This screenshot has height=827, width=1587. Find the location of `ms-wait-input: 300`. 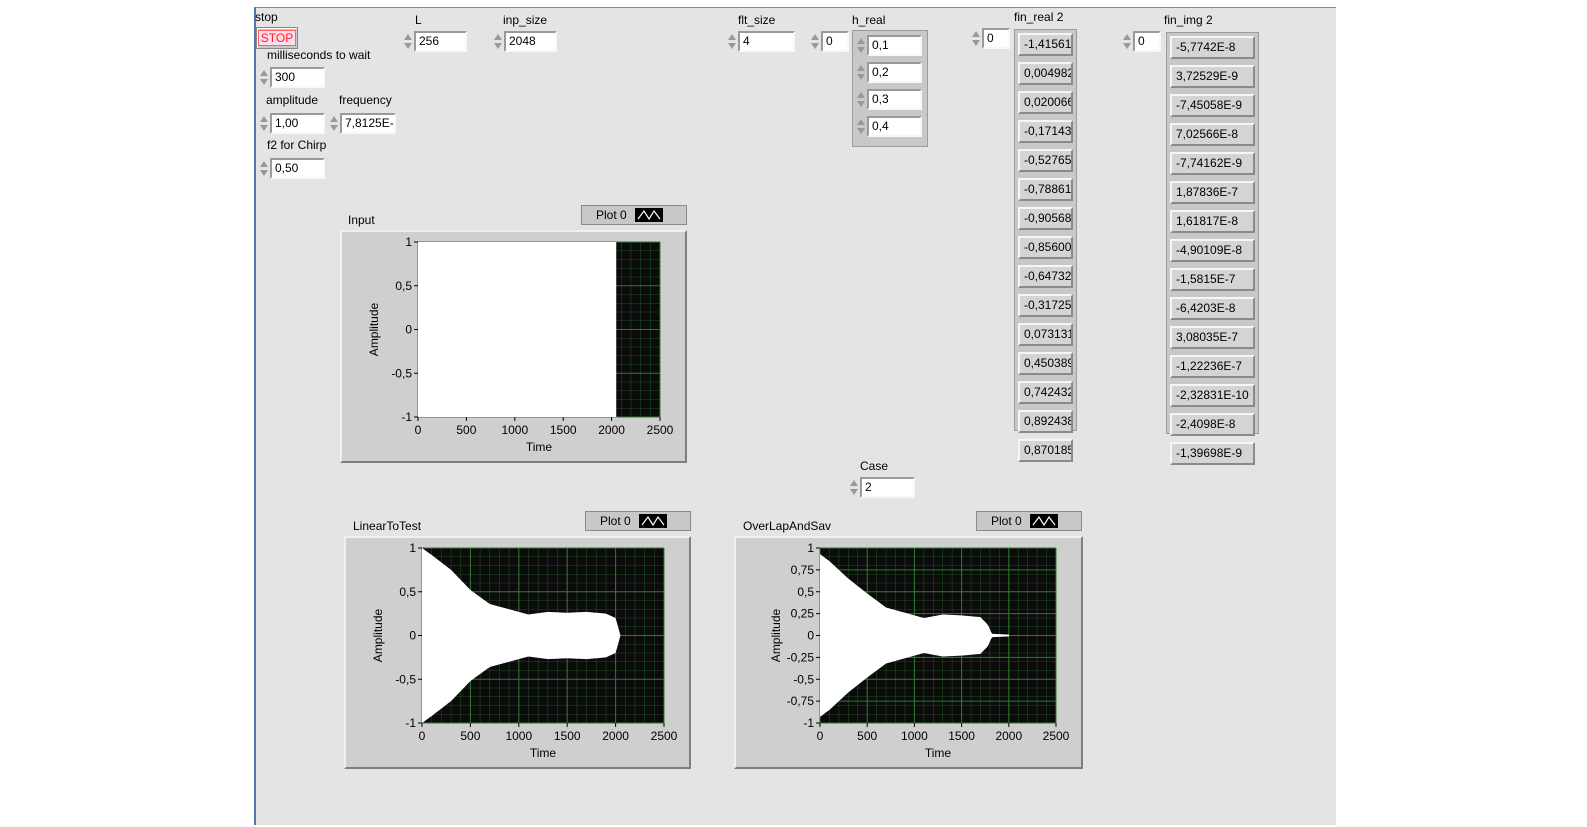

ms-wait-input: 300 is located at coordinates (297, 77).